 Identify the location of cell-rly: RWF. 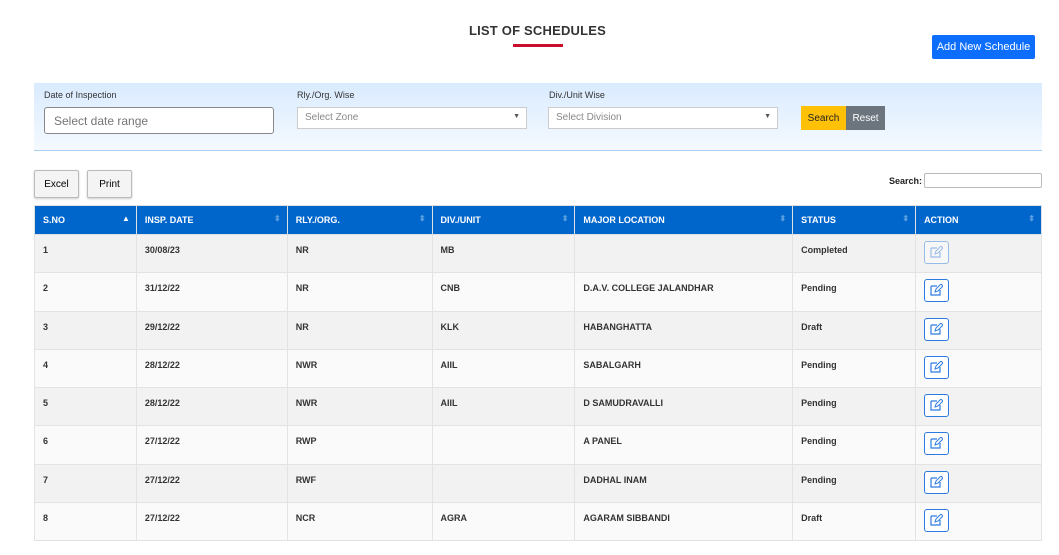
(359, 483).